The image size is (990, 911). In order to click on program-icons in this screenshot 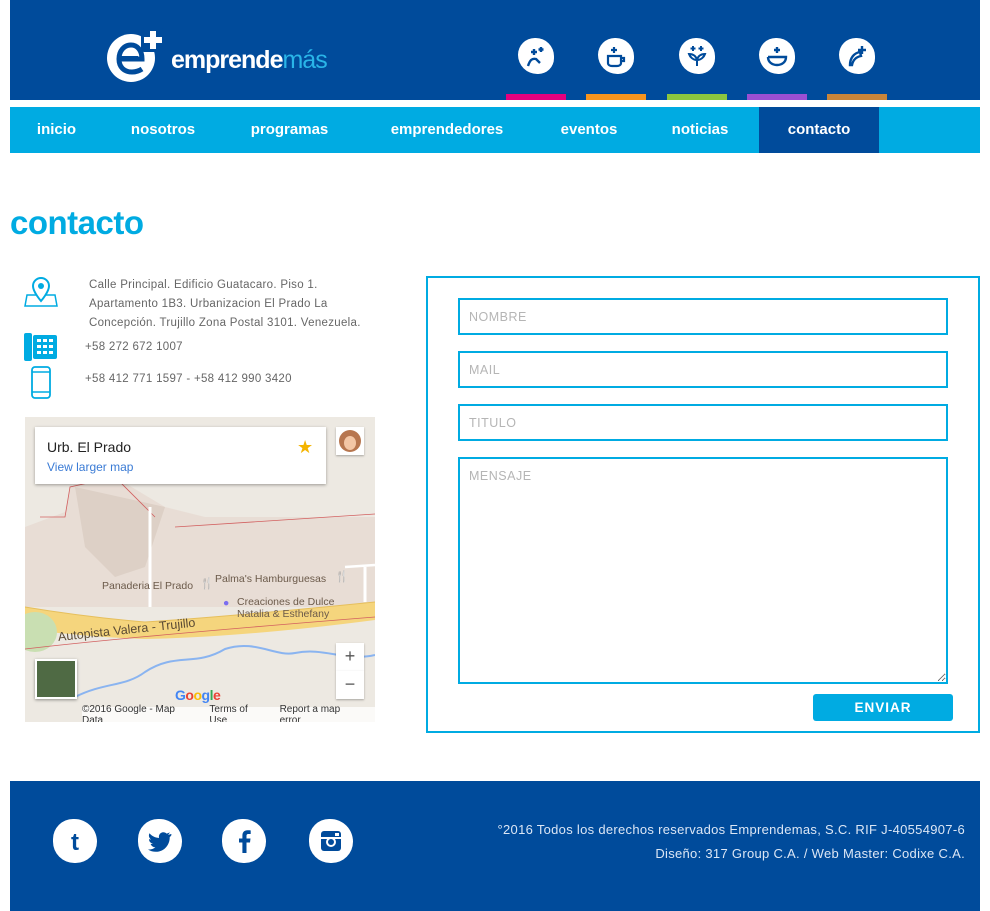, I will do `click(701, 50)`.